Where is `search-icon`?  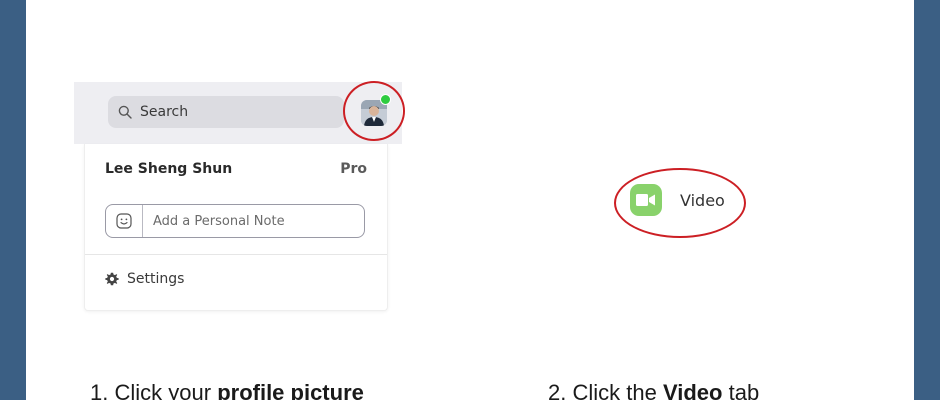
search-icon is located at coordinates (125, 112).